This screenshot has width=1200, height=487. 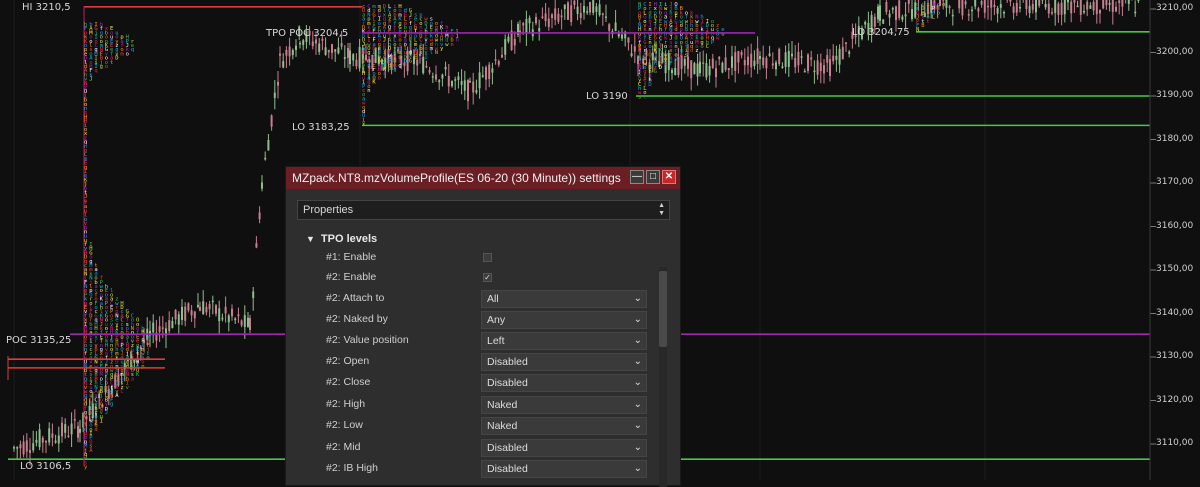 What do you see at coordinates (90, 80) in the screenshot?
I see `tpo-letter: J` at bounding box center [90, 80].